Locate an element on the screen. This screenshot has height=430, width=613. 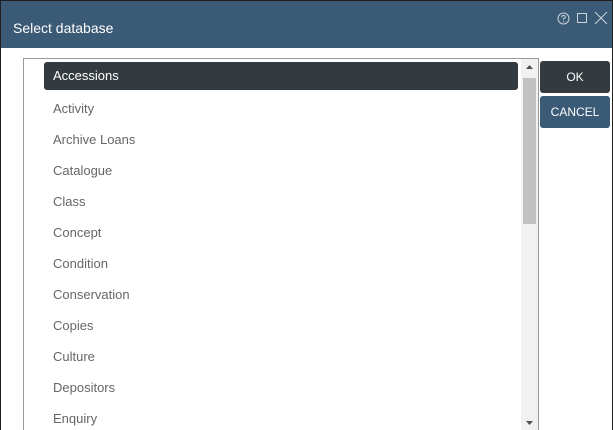
window-controls is located at coordinates (582, 18).